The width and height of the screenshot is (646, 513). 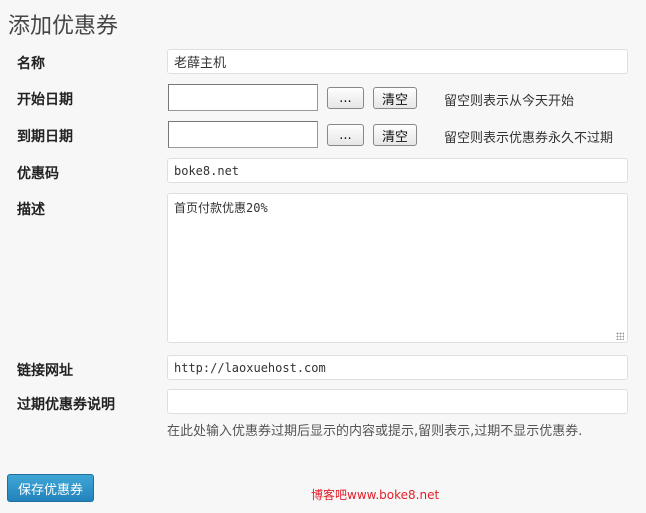 What do you see at coordinates (375, 495) in the screenshot?
I see `watermark-text: 博客吧www.boke8.net` at bounding box center [375, 495].